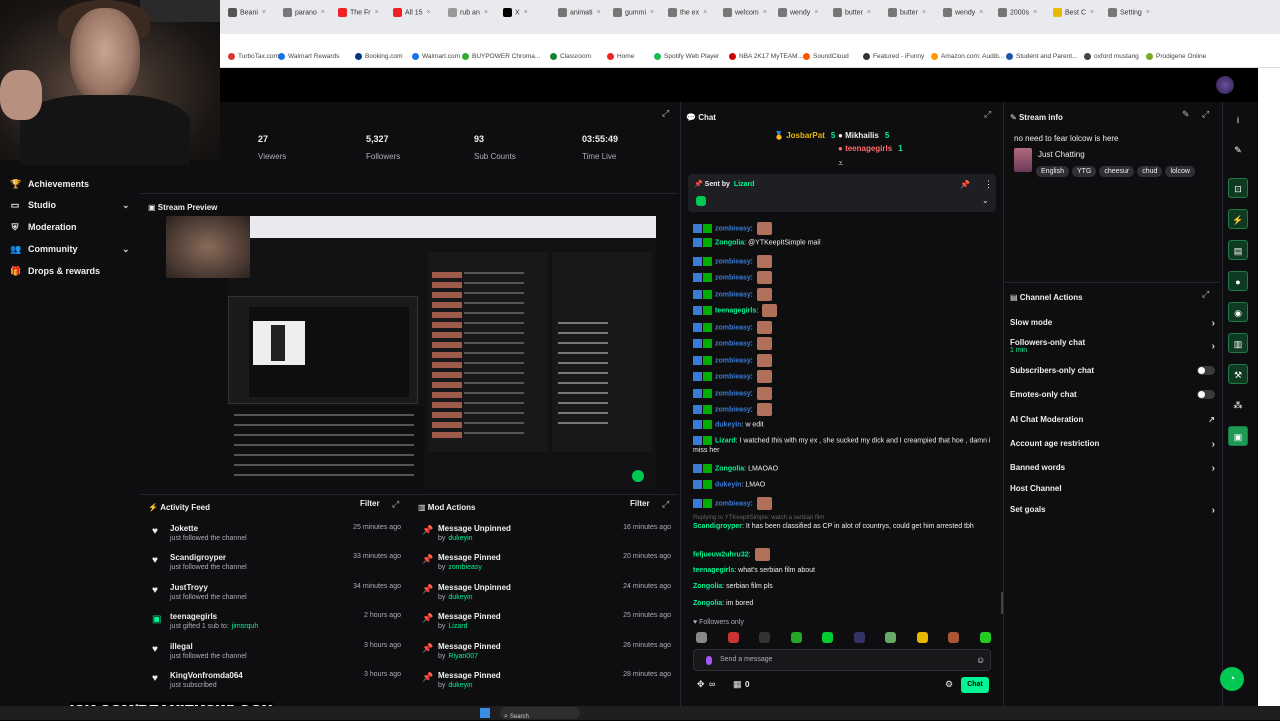 The height and width of the screenshot is (721, 1280). I want to click on feed-user-name: JustTroyy, so click(189, 587).